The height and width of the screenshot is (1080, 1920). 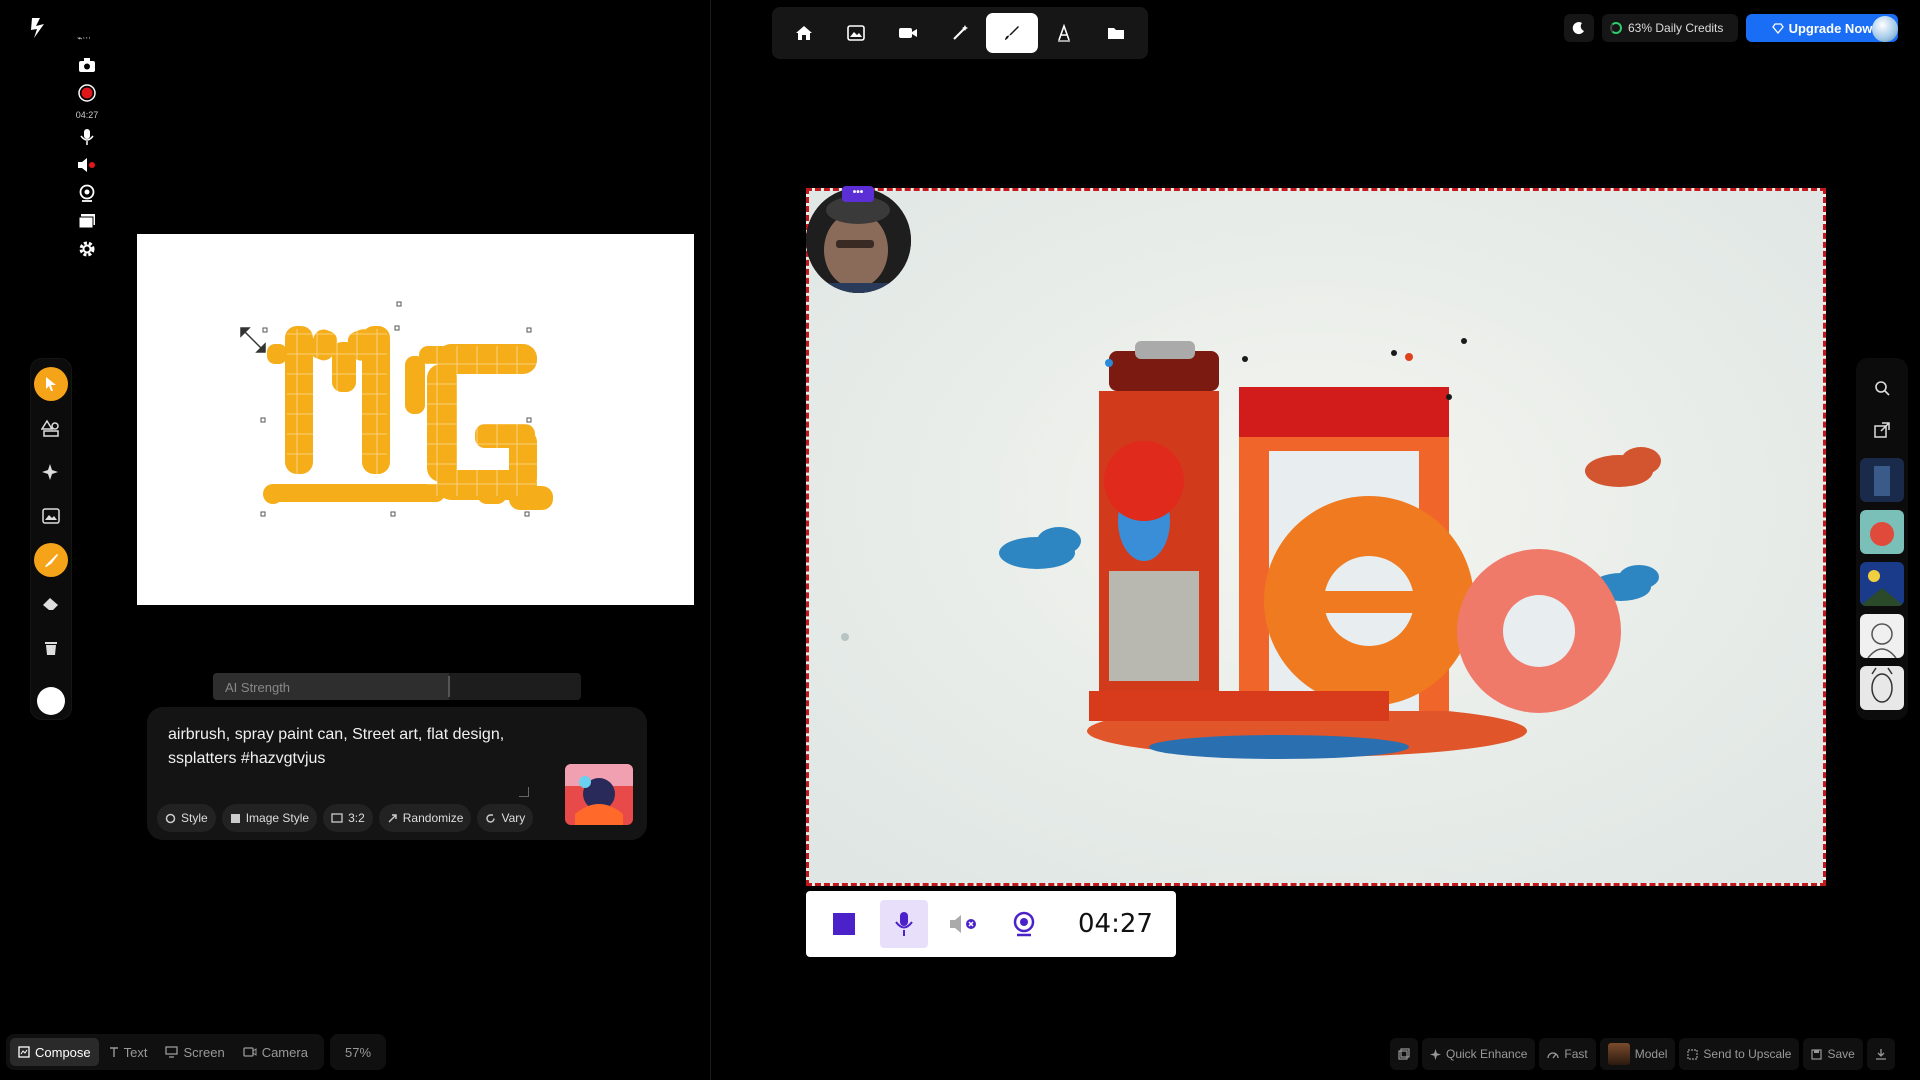 I want to click on layers-icon, so click(x=87, y=221).